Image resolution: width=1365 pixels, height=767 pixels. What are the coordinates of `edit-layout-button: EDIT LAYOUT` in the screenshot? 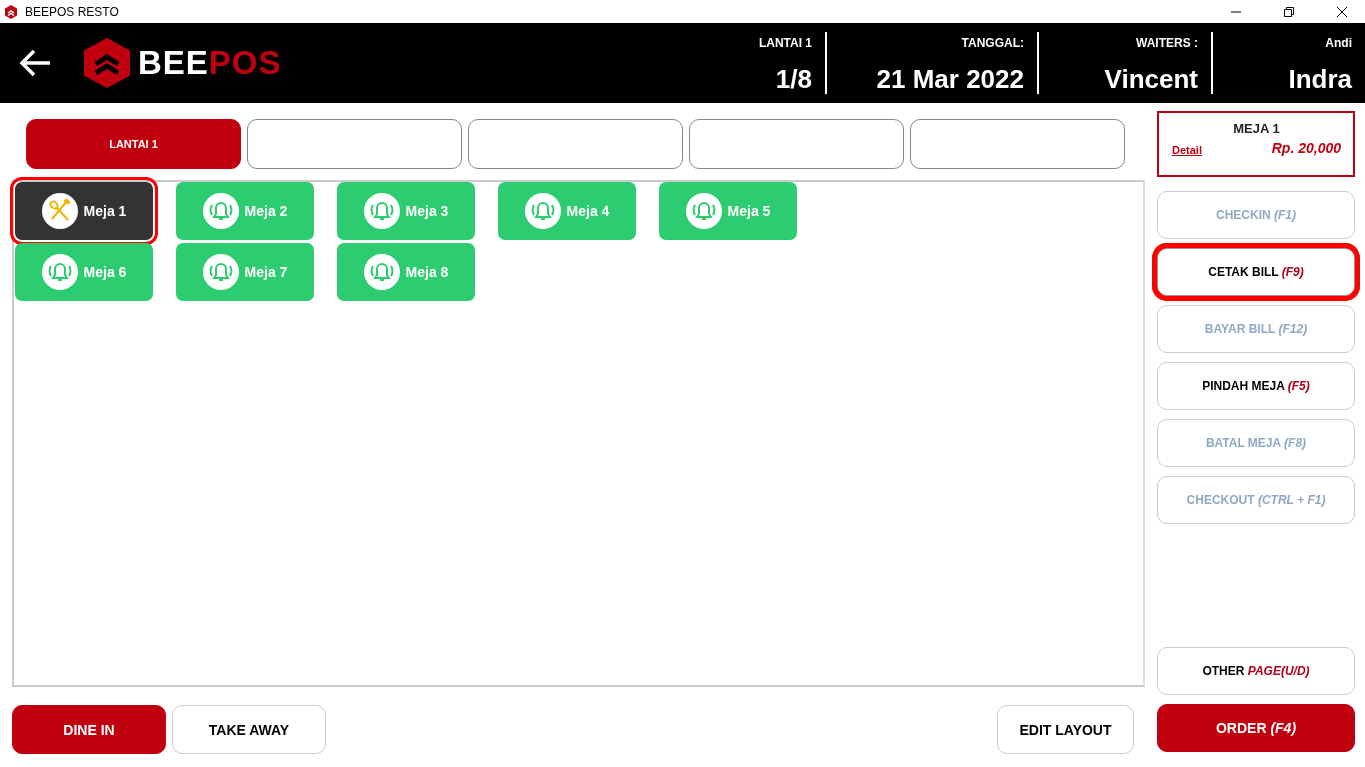 It's located at (1065, 729).